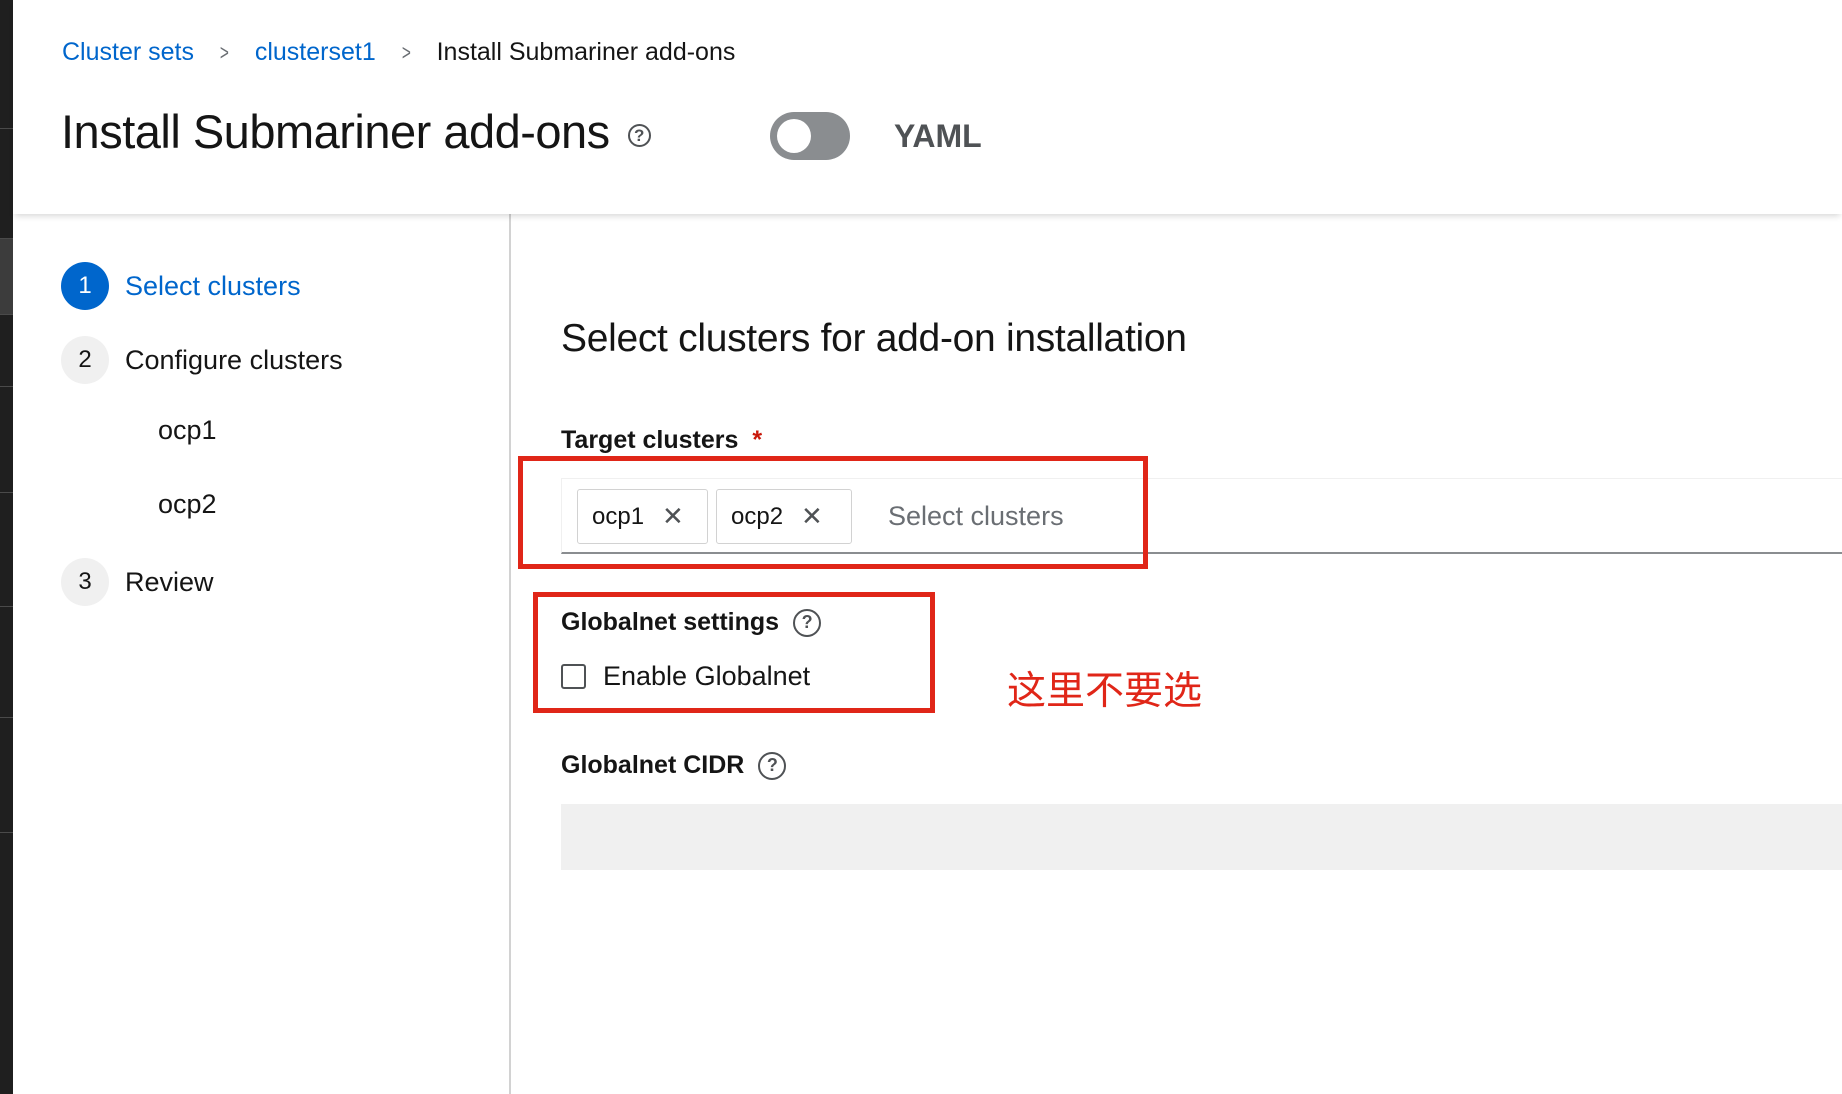 The height and width of the screenshot is (1094, 1842). I want to click on globalnet-settings-help-icon: ?, so click(807, 622).